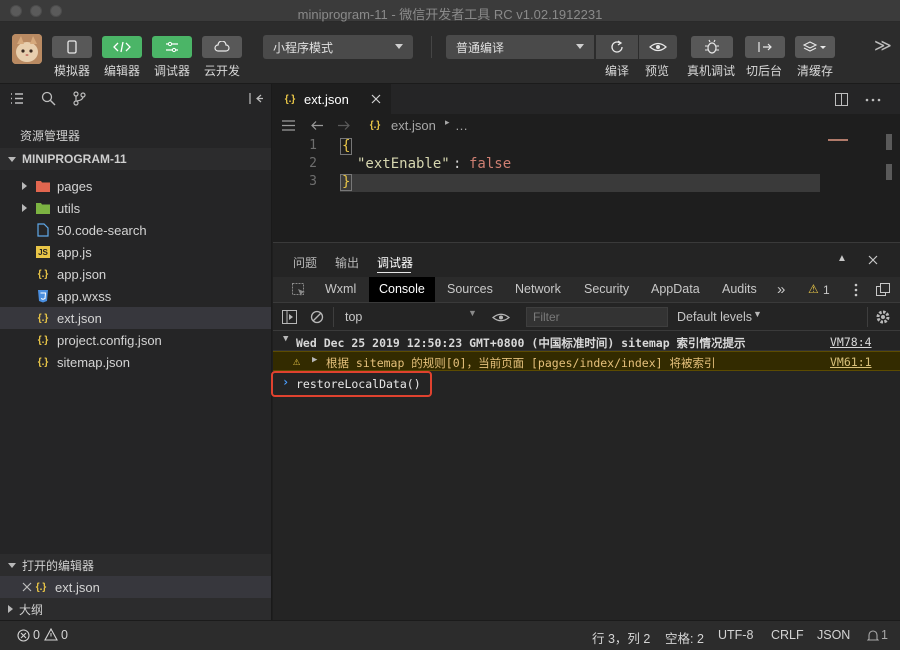 This screenshot has height=650, width=900. What do you see at coordinates (501, 317) in the screenshot?
I see `eye-icon` at bounding box center [501, 317].